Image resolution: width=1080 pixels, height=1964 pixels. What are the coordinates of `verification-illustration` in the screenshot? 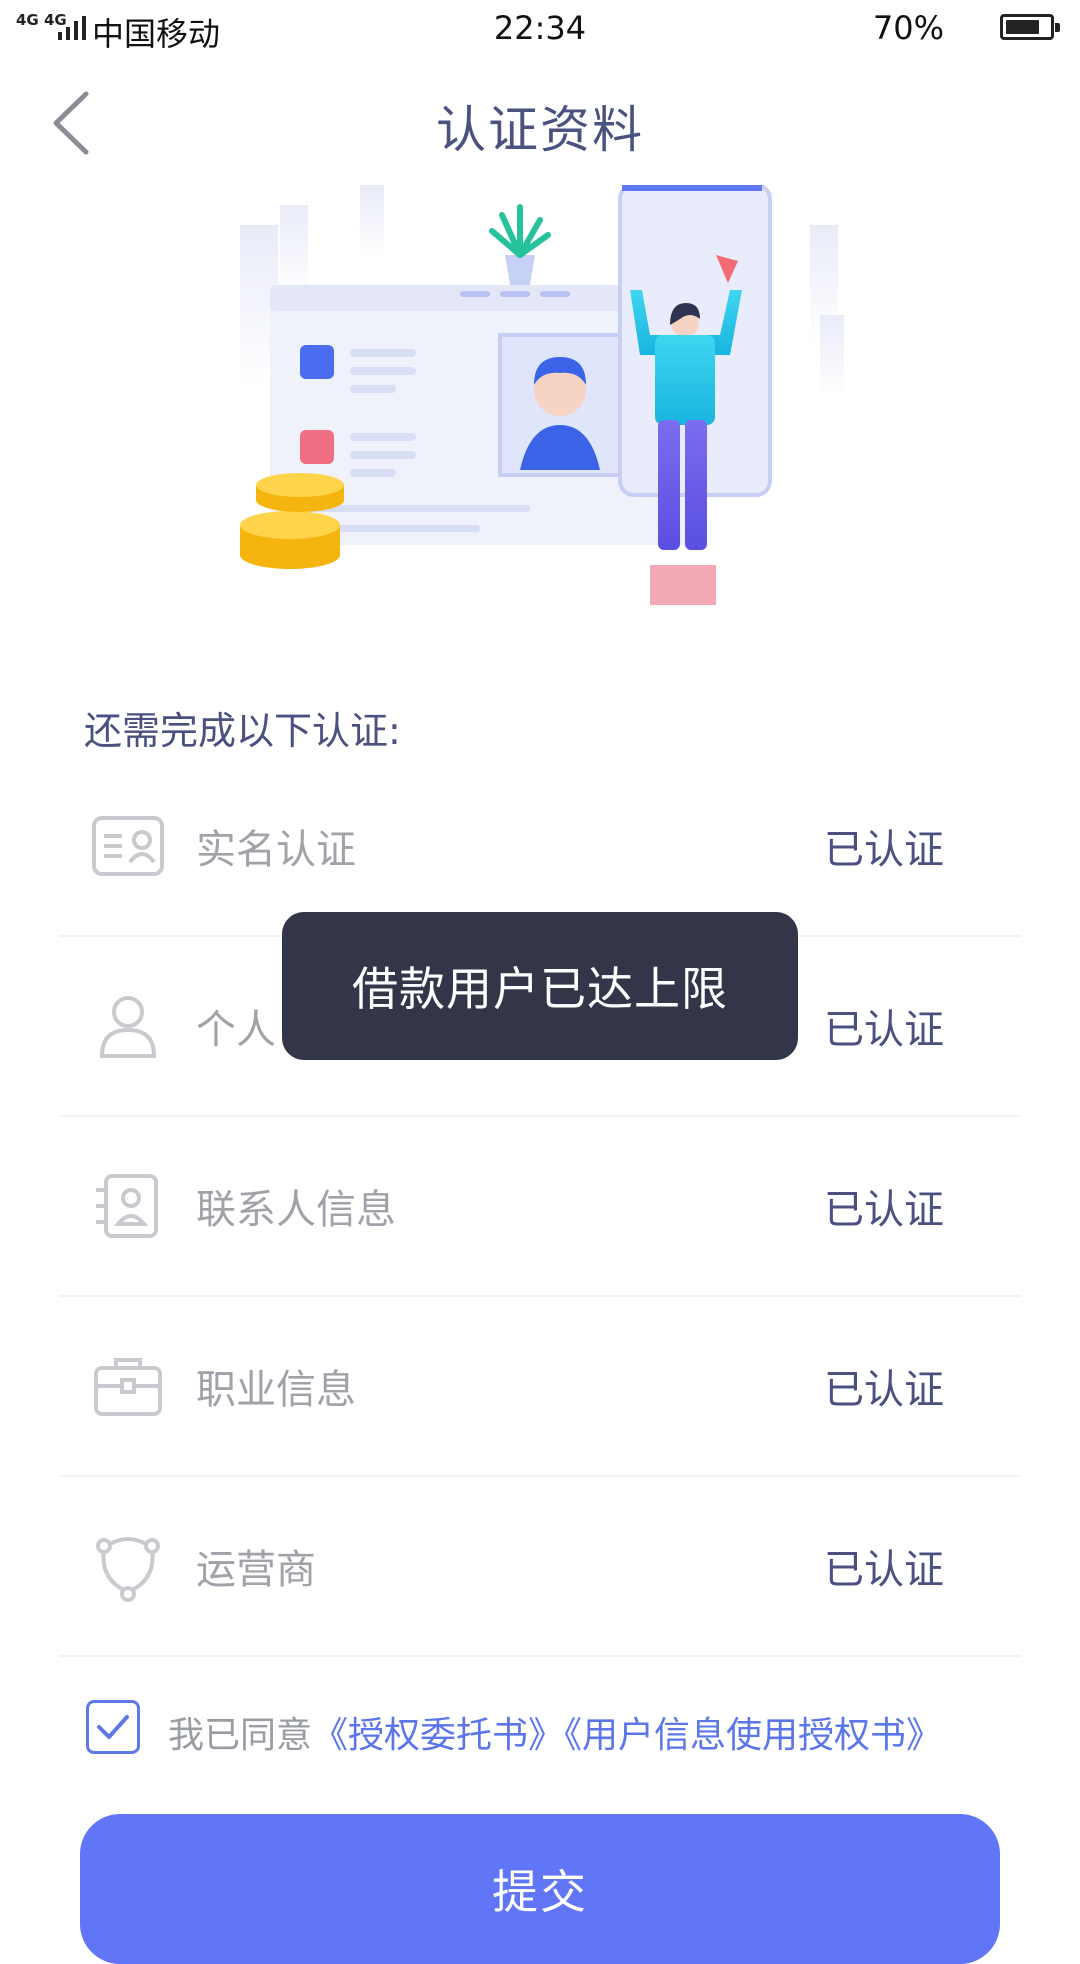 It's located at (542, 395).